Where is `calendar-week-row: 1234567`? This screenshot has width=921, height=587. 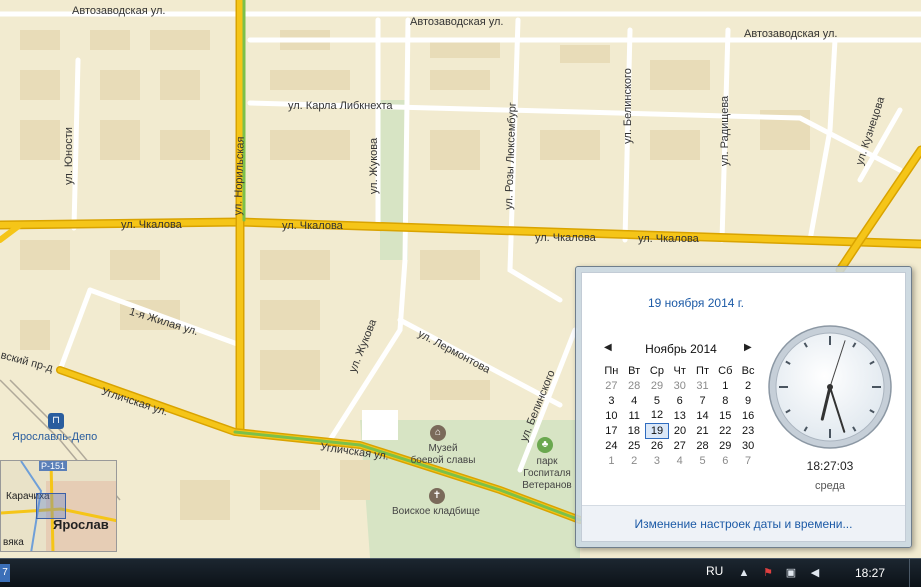
calendar-week-row: 1234567 is located at coordinates (680, 460).